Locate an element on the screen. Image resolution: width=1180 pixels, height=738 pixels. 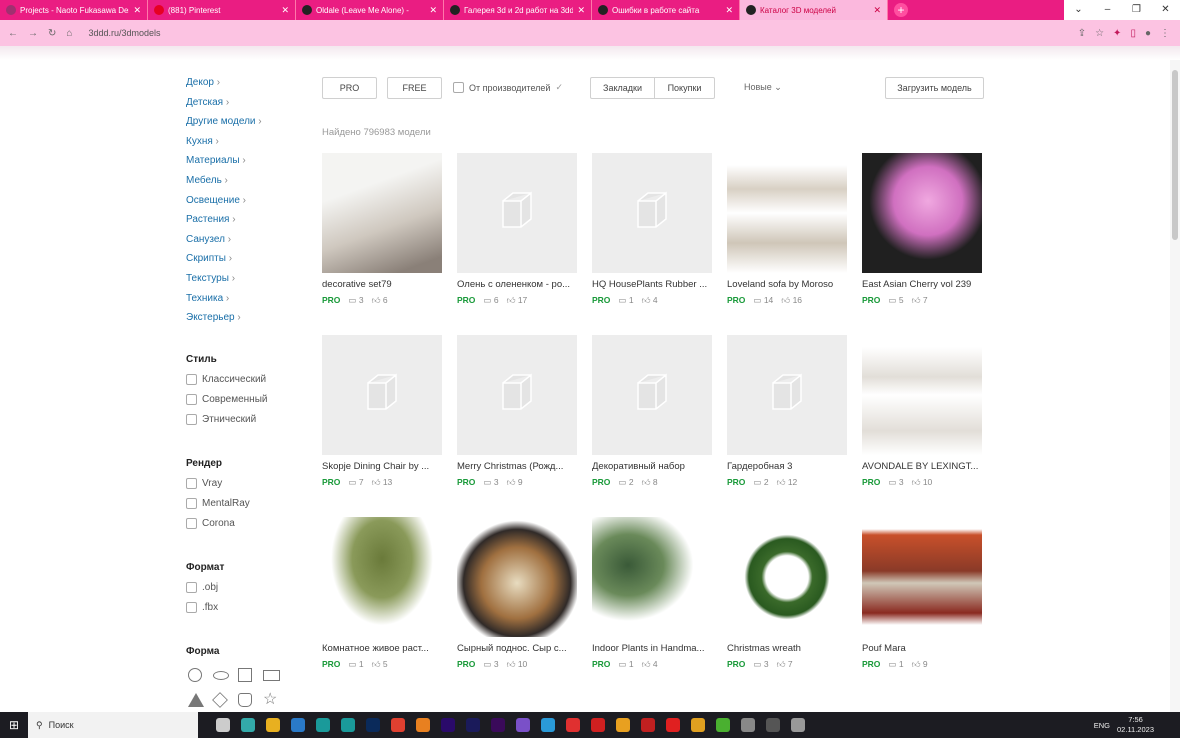
category-link: Санузел is located at coordinates (208, 239).